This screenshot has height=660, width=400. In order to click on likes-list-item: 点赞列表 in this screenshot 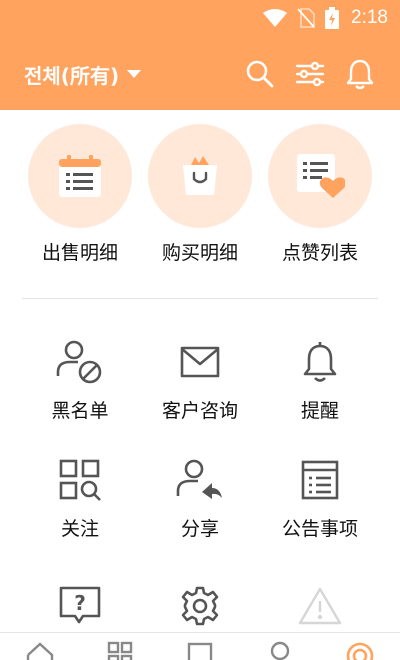, I will do `click(320, 194)`.